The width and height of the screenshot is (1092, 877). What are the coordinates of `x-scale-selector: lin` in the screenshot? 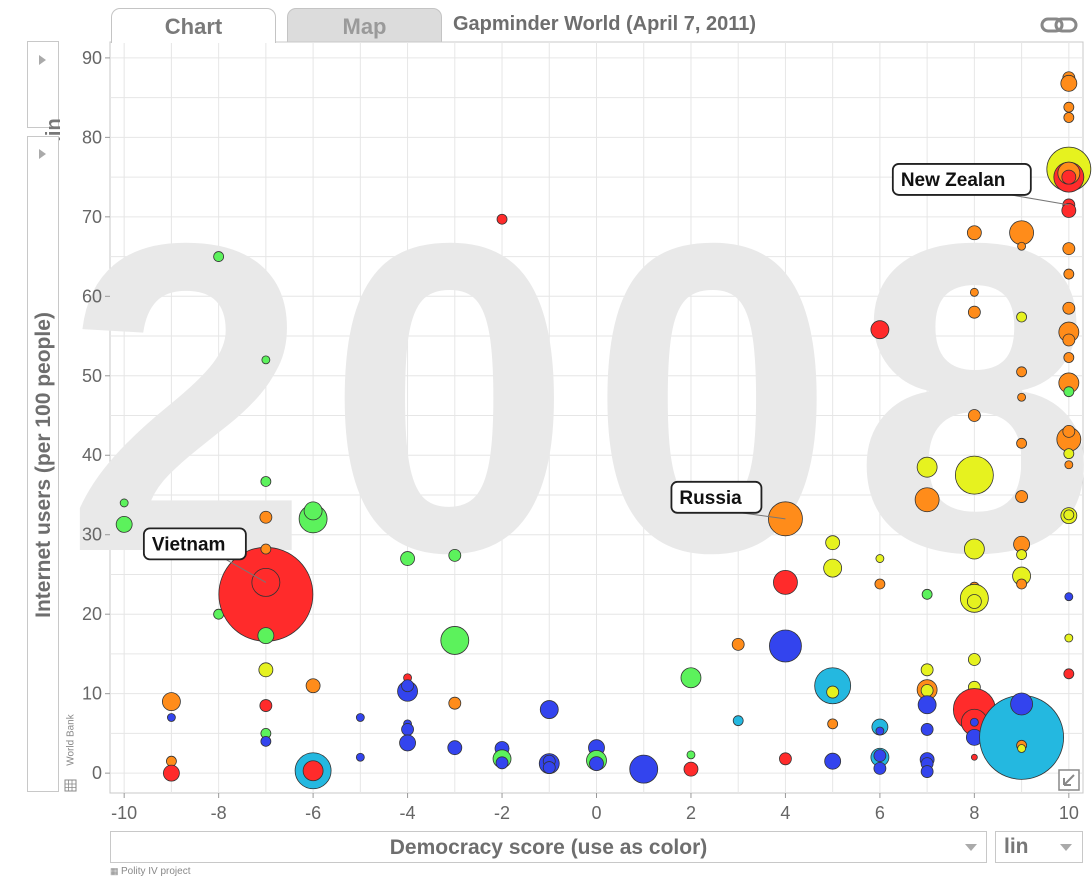 It's located at (1039, 847).